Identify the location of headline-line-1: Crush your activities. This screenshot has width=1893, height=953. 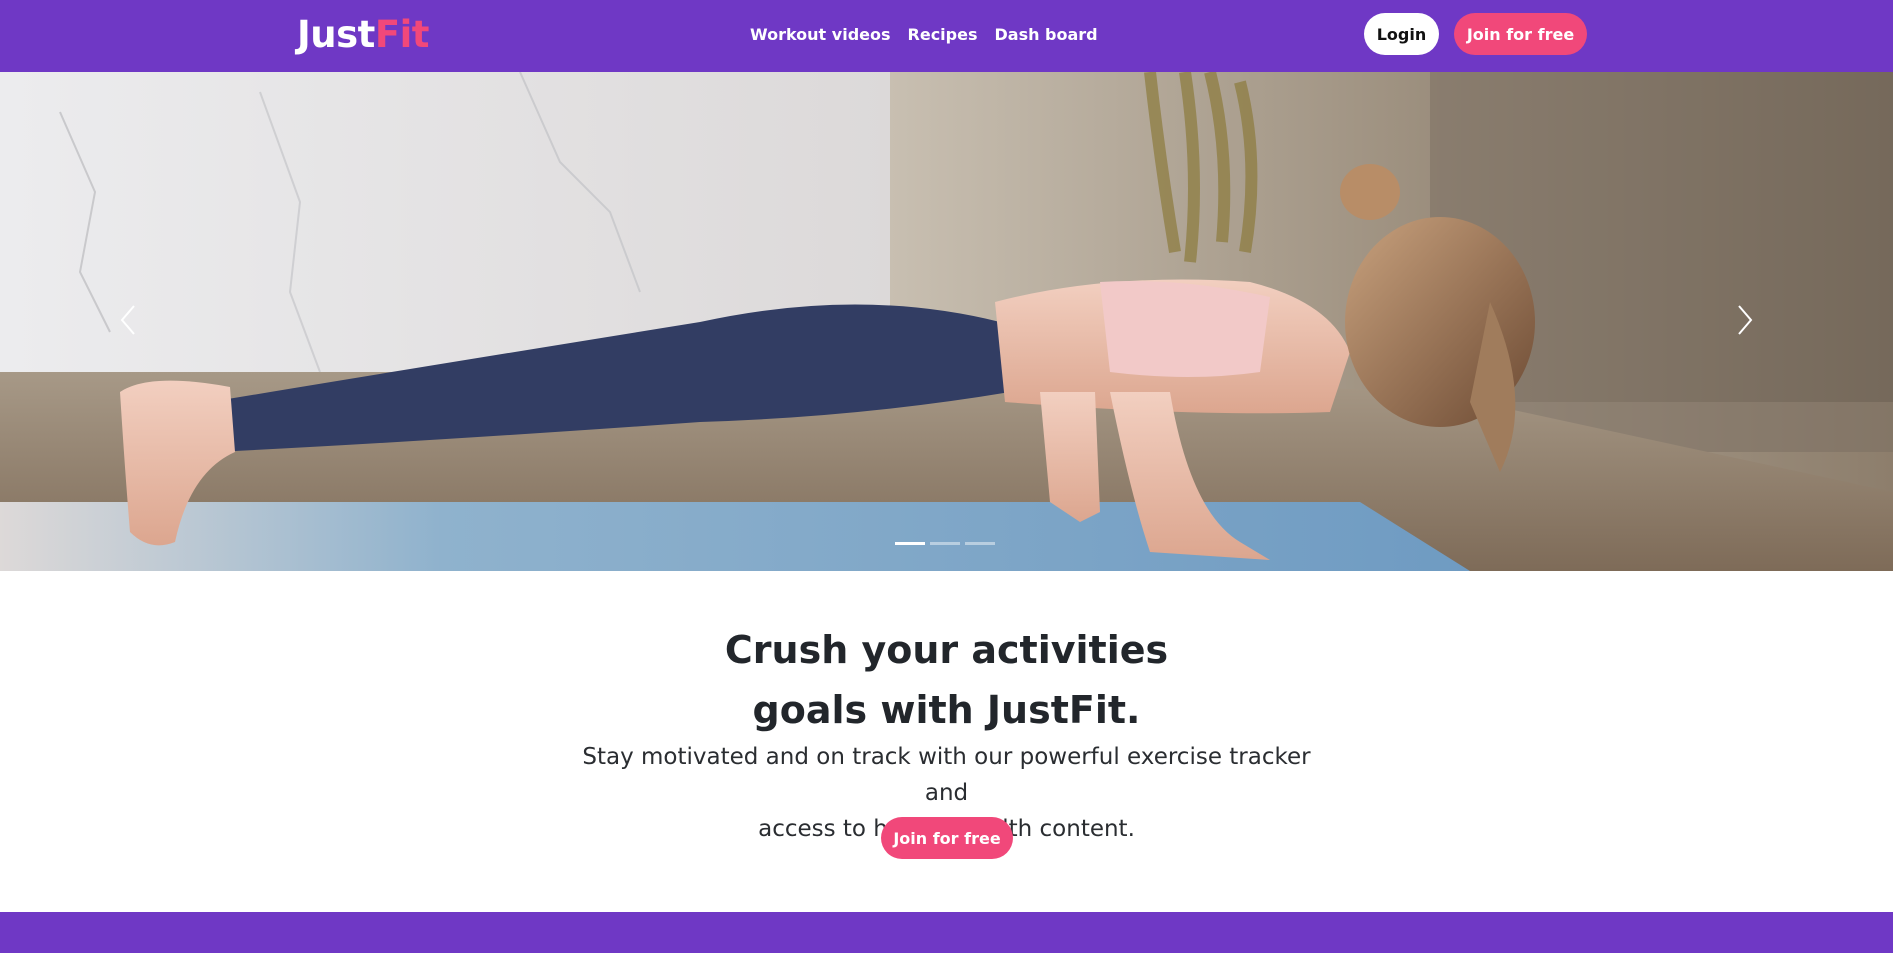
(946, 650).